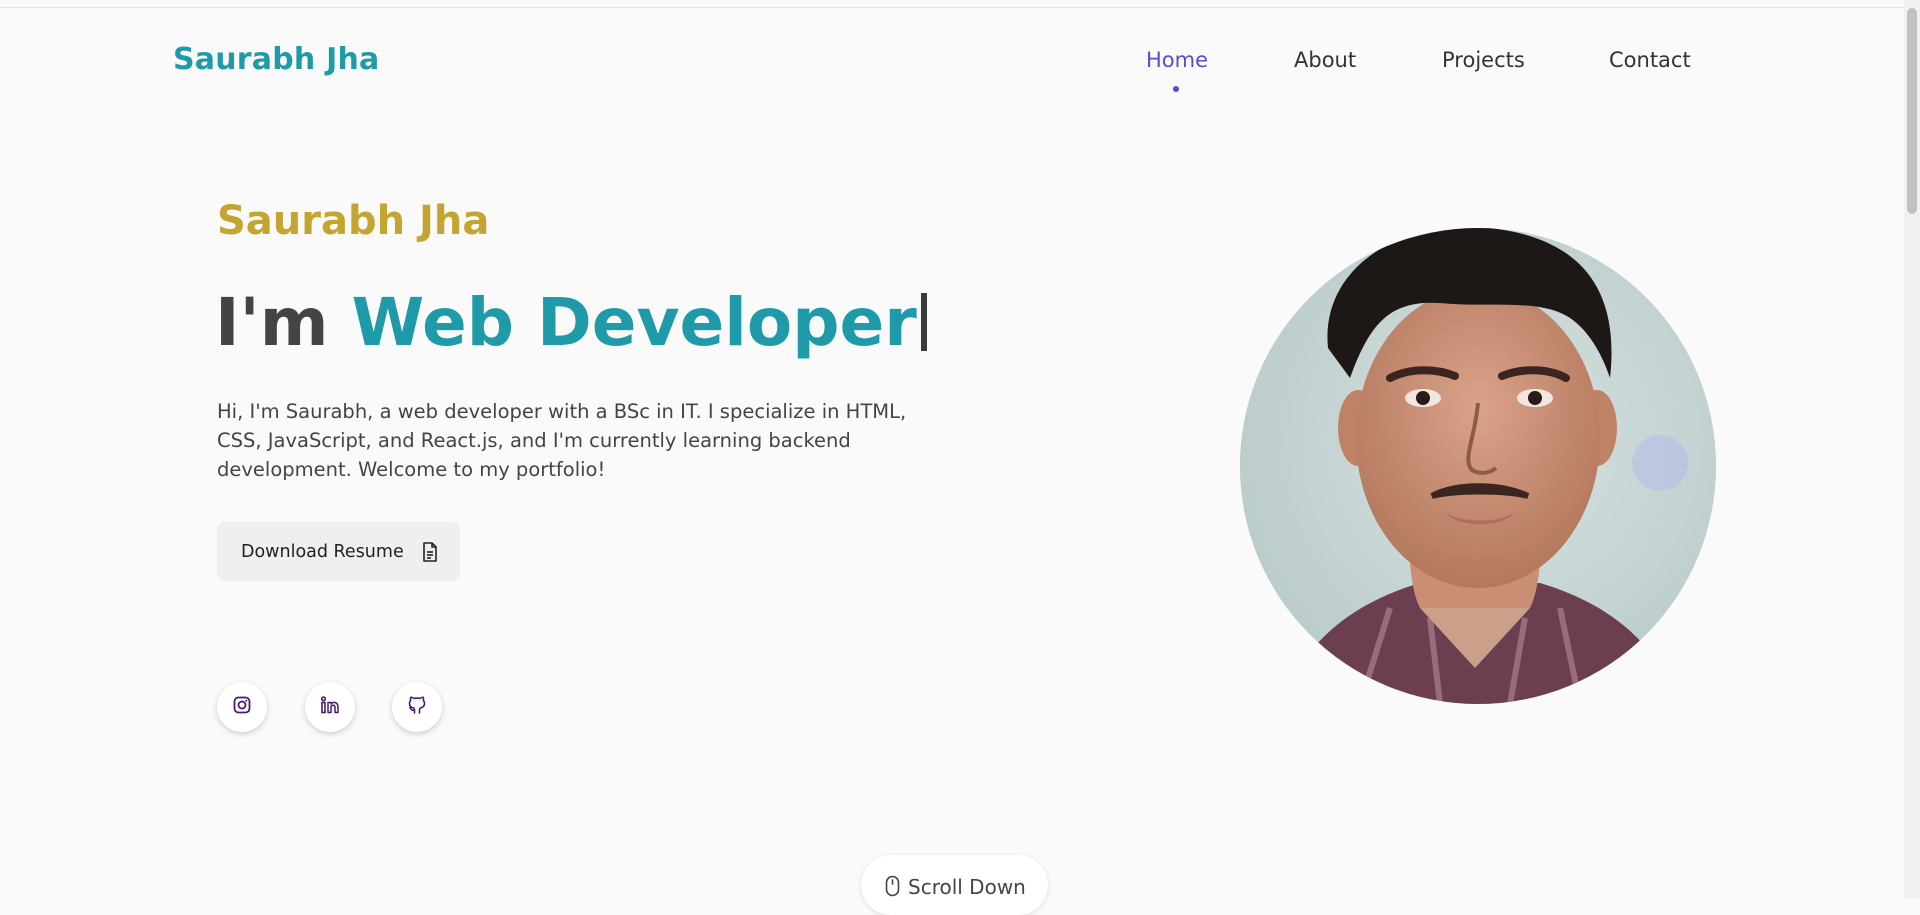 This screenshot has height=915, width=1920. What do you see at coordinates (892, 888) in the screenshot?
I see `mouse-icon` at bounding box center [892, 888].